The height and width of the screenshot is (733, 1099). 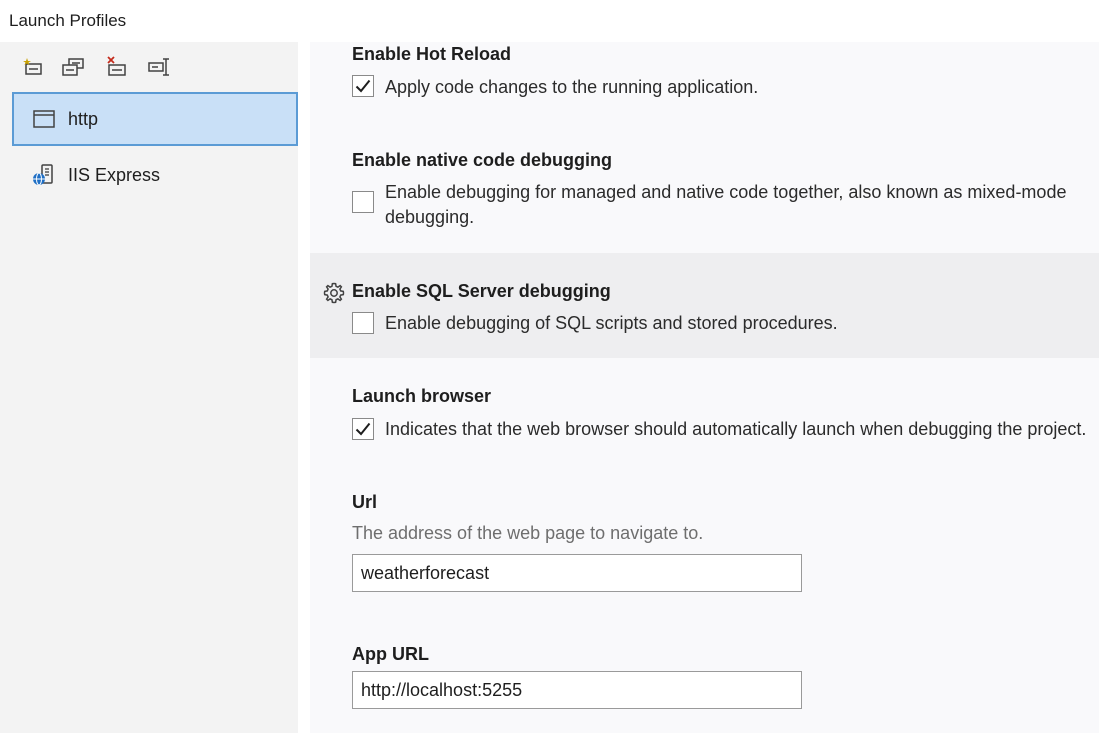 I want to click on window-icon, so click(x=44, y=119).